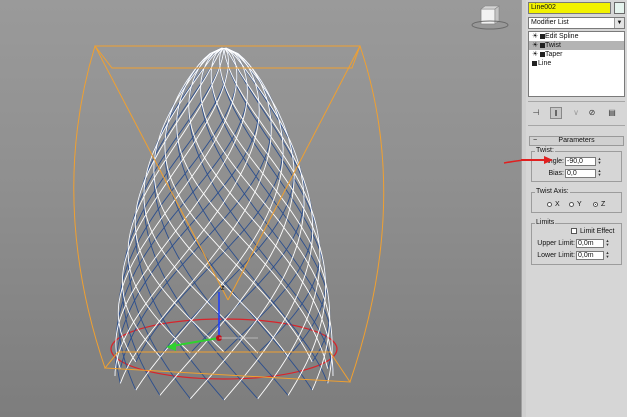  I want to click on upper-limit-spinner-arrows: ▲ ▼, so click(607, 243).